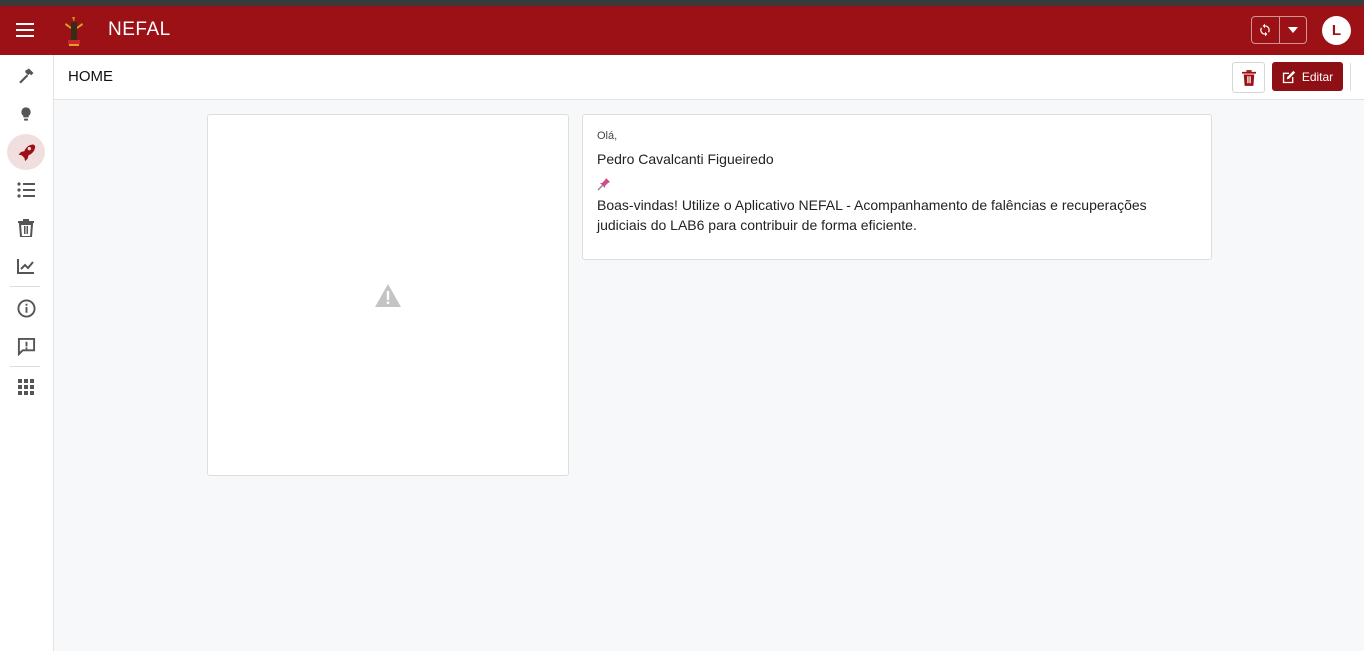 The image size is (1364, 651). I want to click on sidebar-item-apps, so click(26, 387).